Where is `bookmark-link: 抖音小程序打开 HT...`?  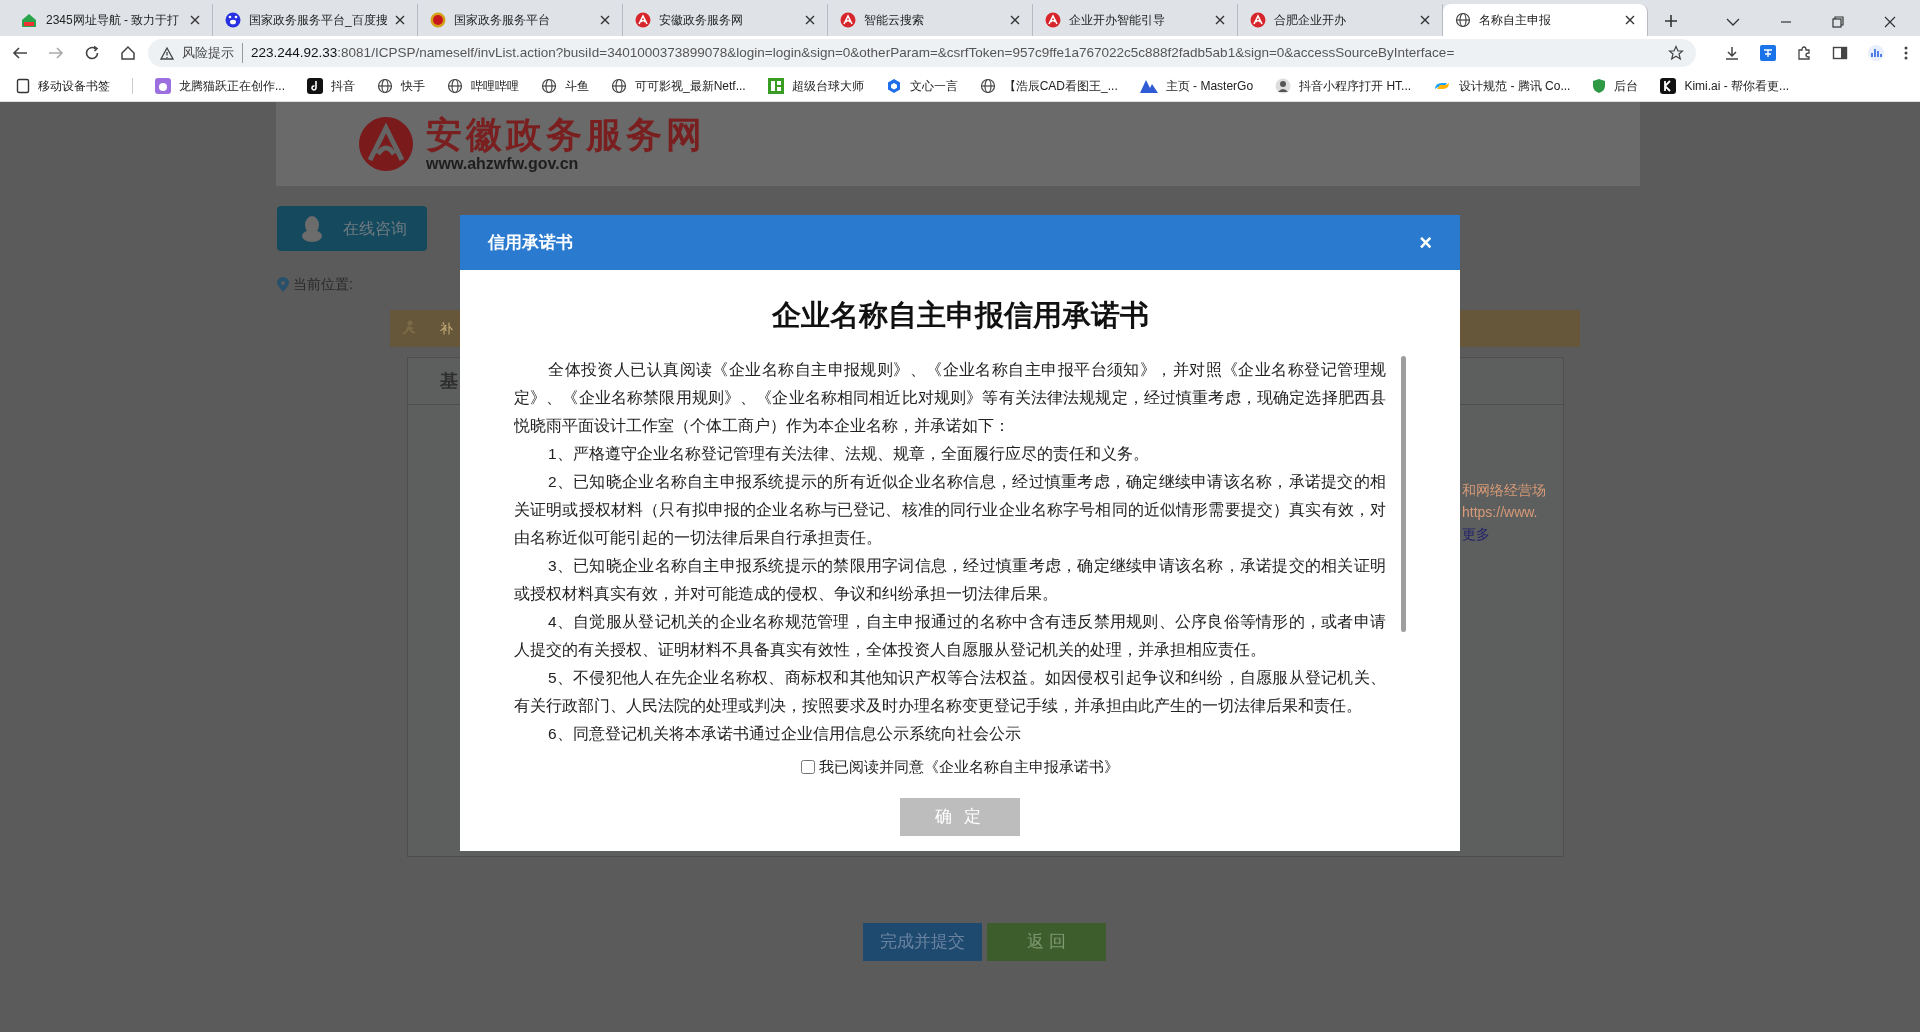 bookmark-link: 抖音小程序打开 HT... is located at coordinates (1355, 85).